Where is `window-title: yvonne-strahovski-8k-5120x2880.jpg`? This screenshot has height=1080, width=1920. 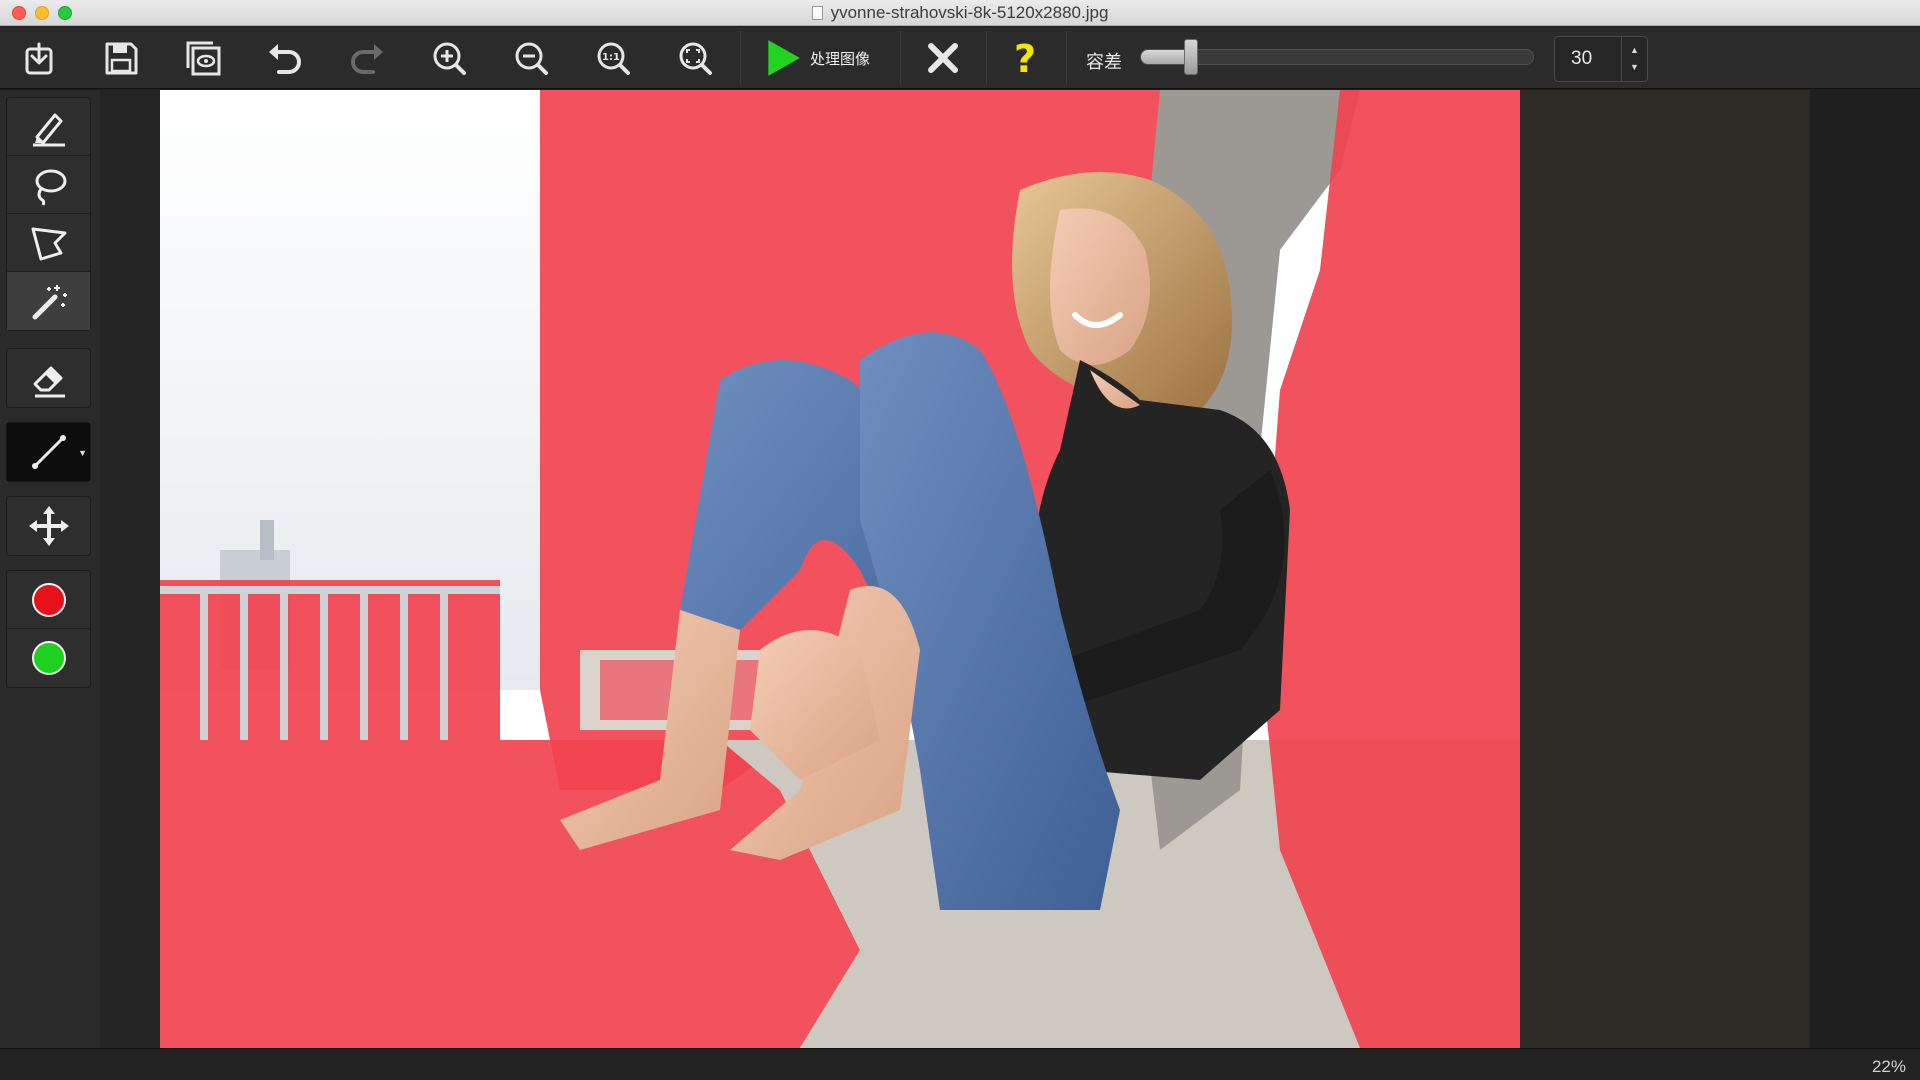
window-title: yvonne-strahovski-8k-5120x2880.jpg is located at coordinates (960, 12).